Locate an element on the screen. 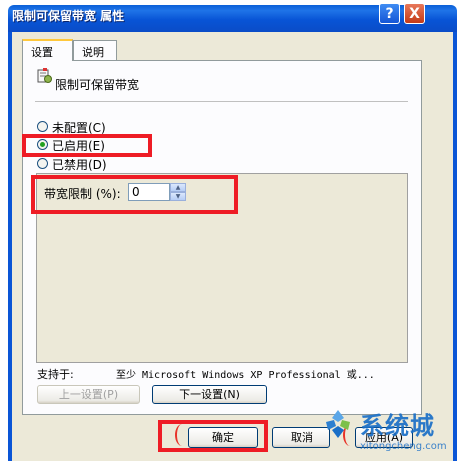  tab-explain: 说明 is located at coordinates (95, 50).